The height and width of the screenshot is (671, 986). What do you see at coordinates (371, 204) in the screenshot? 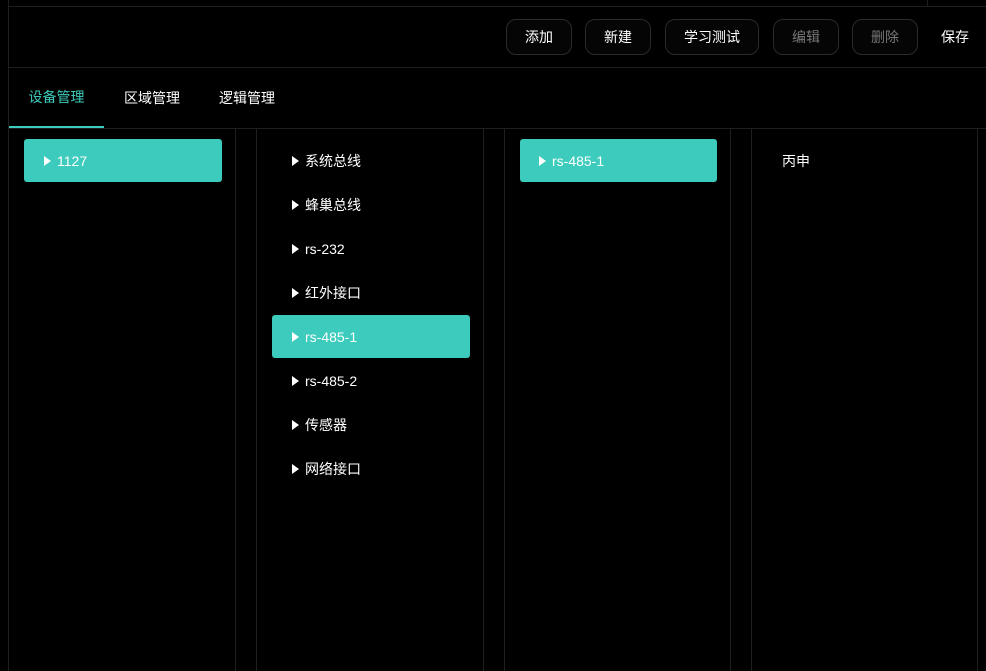
I see `bus-item: 蜂巢总线` at bounding box center [371, 204].